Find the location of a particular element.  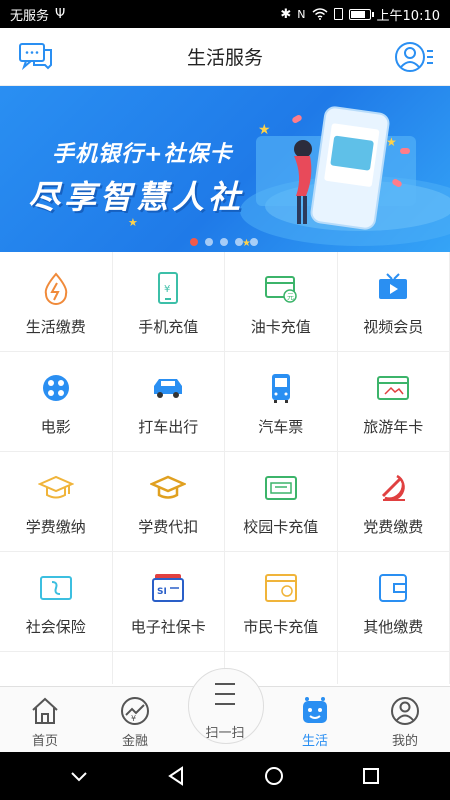

tab-life: 生活 is located at coordinates (315, 720).